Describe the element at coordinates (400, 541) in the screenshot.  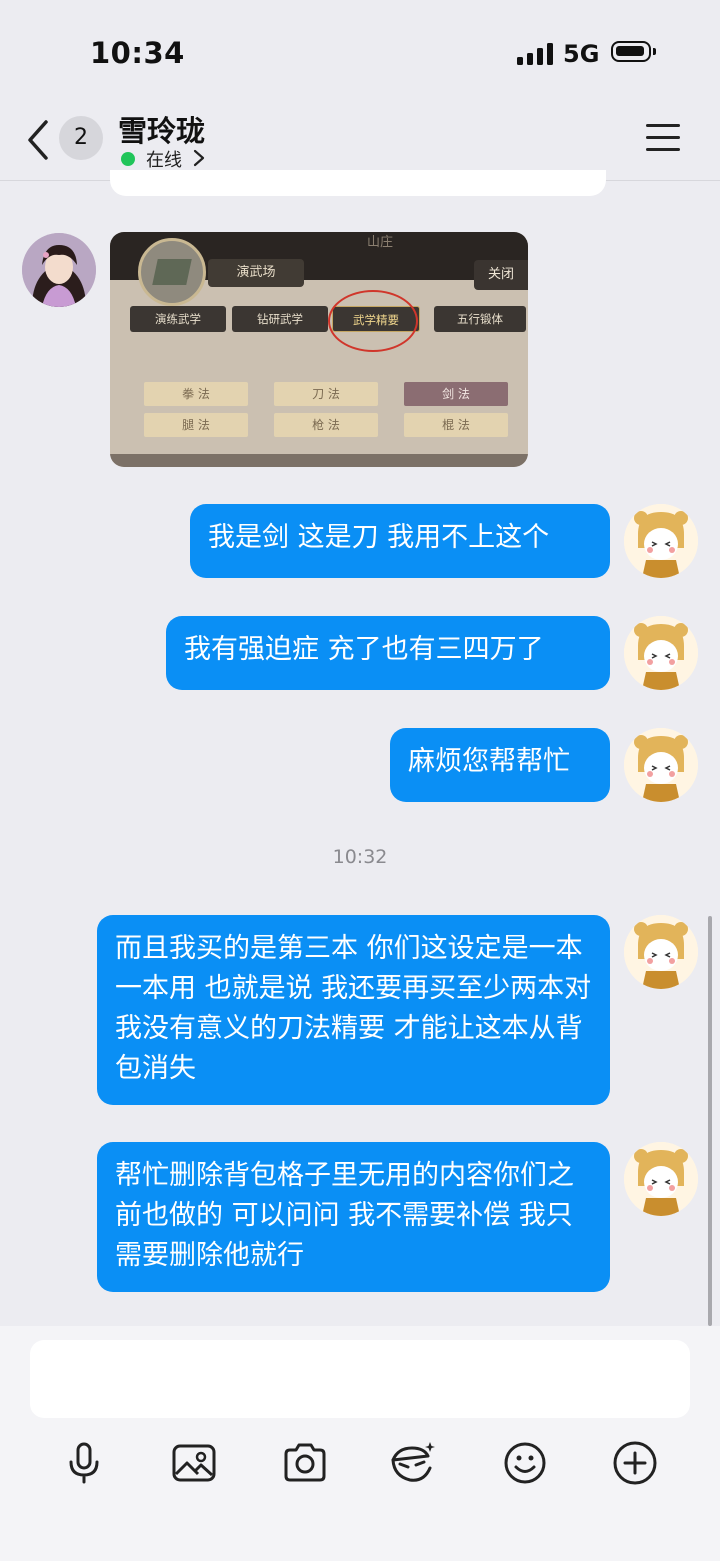
I see `message-bubble: 我是剑 这是刀 我用不上这个` at that location.